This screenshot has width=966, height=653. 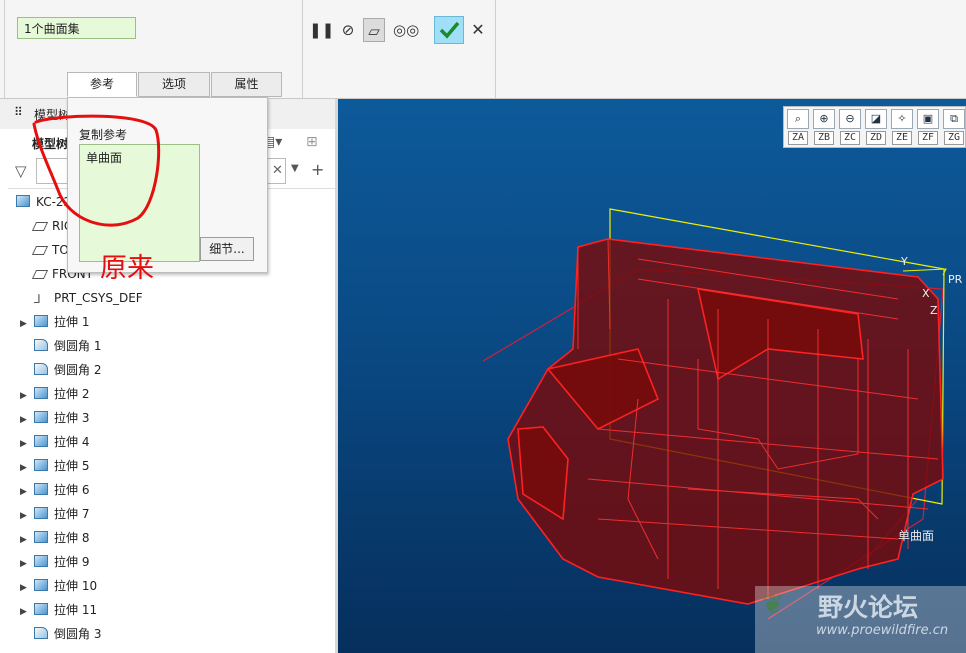 I want to click on tree-item: ▶ 拉伸 5, so click(x=54, y=466).